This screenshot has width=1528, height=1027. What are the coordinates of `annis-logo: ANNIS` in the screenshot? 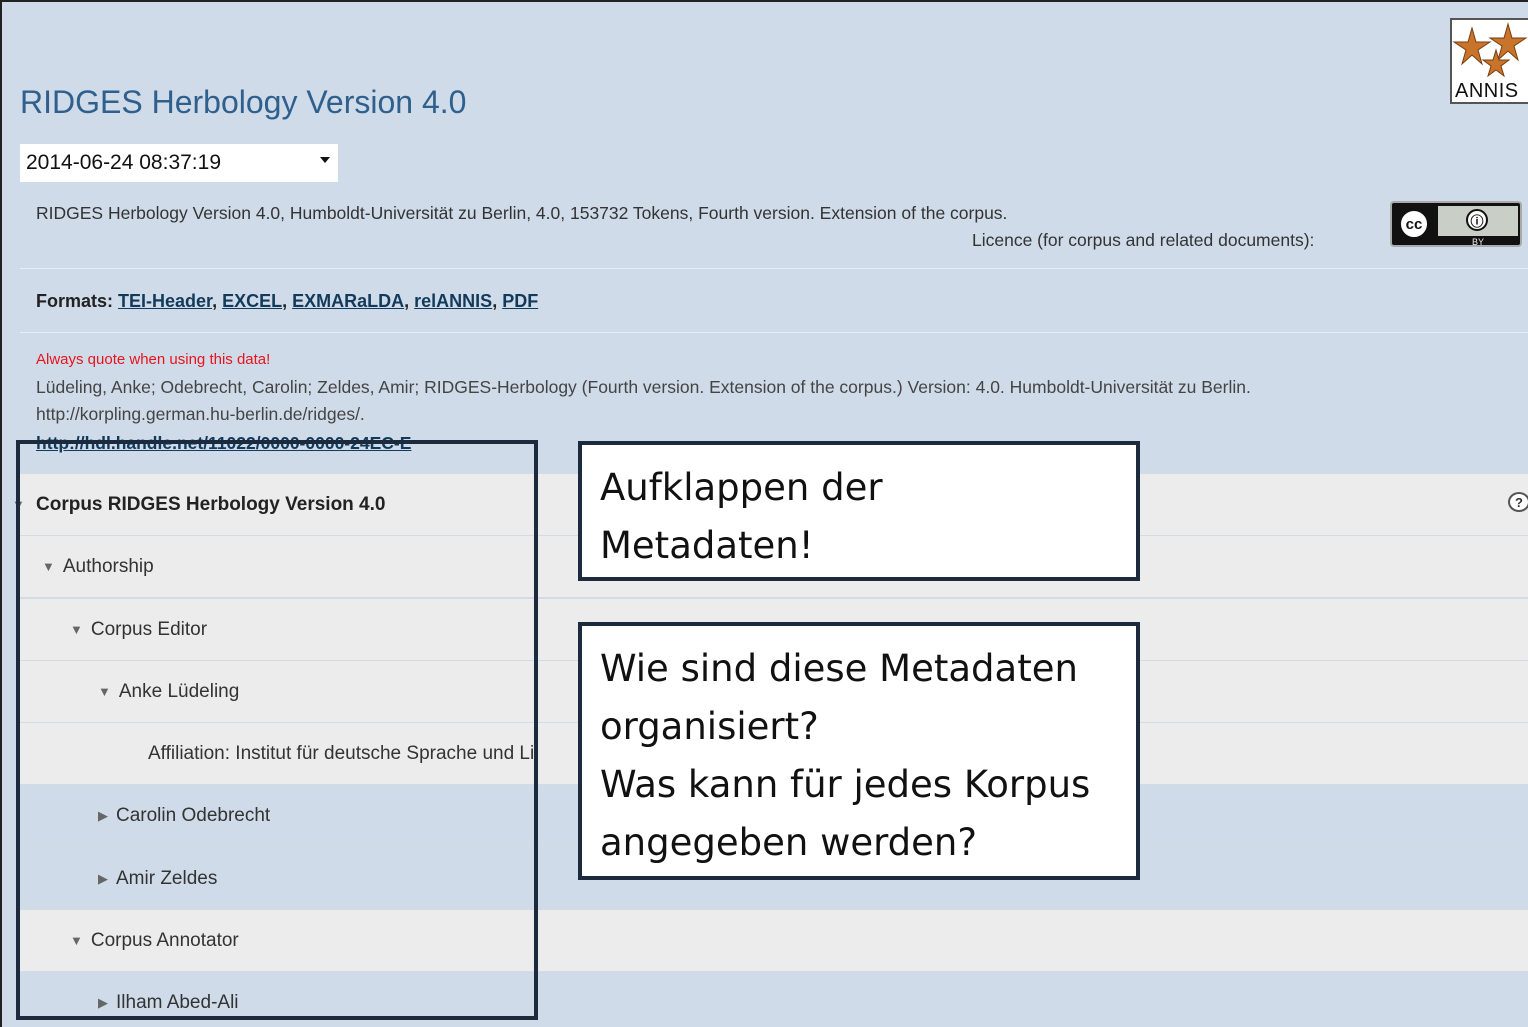 It's located at (1489, 61).